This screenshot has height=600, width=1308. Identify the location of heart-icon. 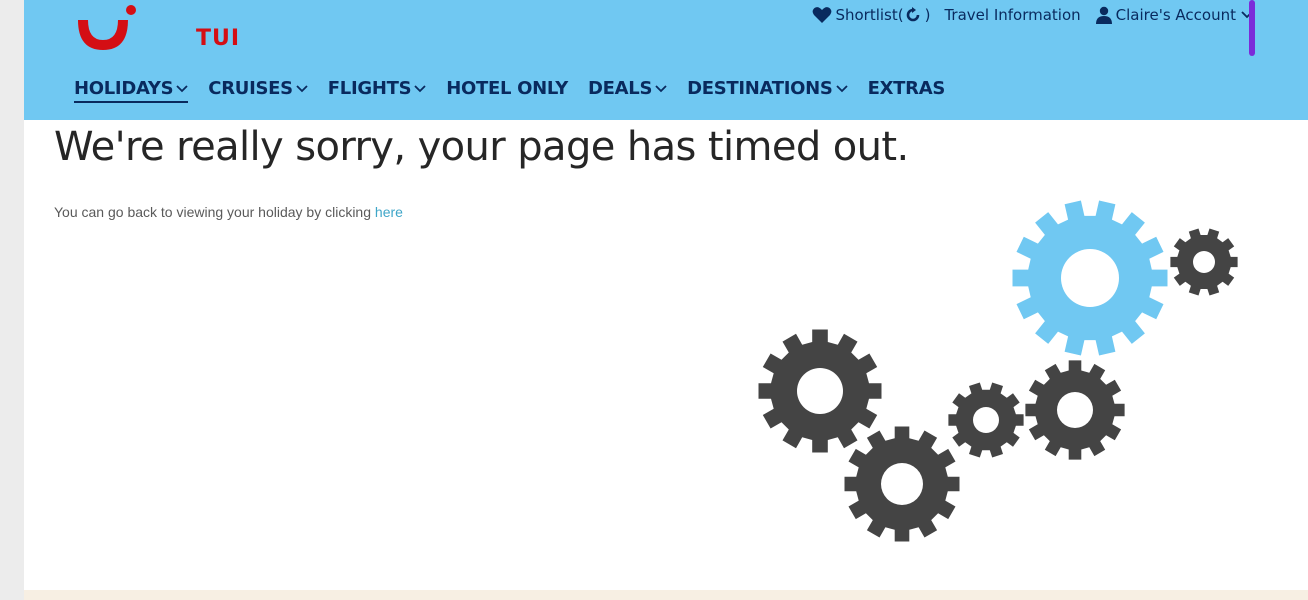
(822, 15).